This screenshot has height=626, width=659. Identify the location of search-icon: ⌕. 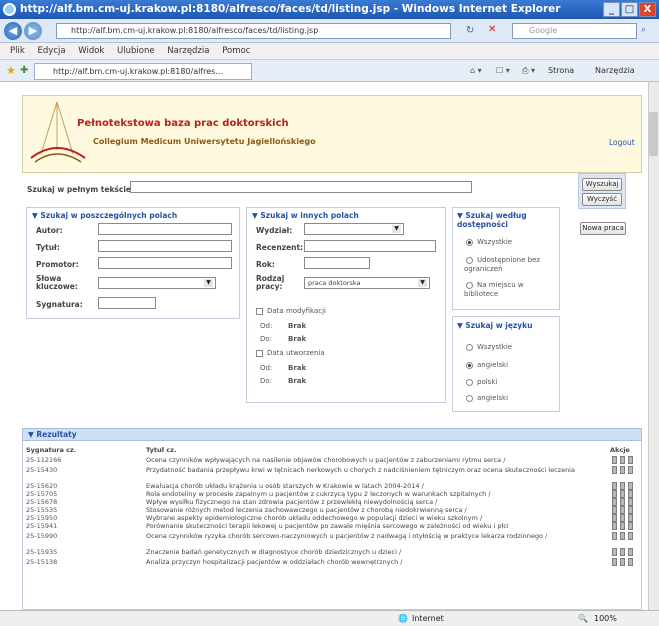
(643, 30).